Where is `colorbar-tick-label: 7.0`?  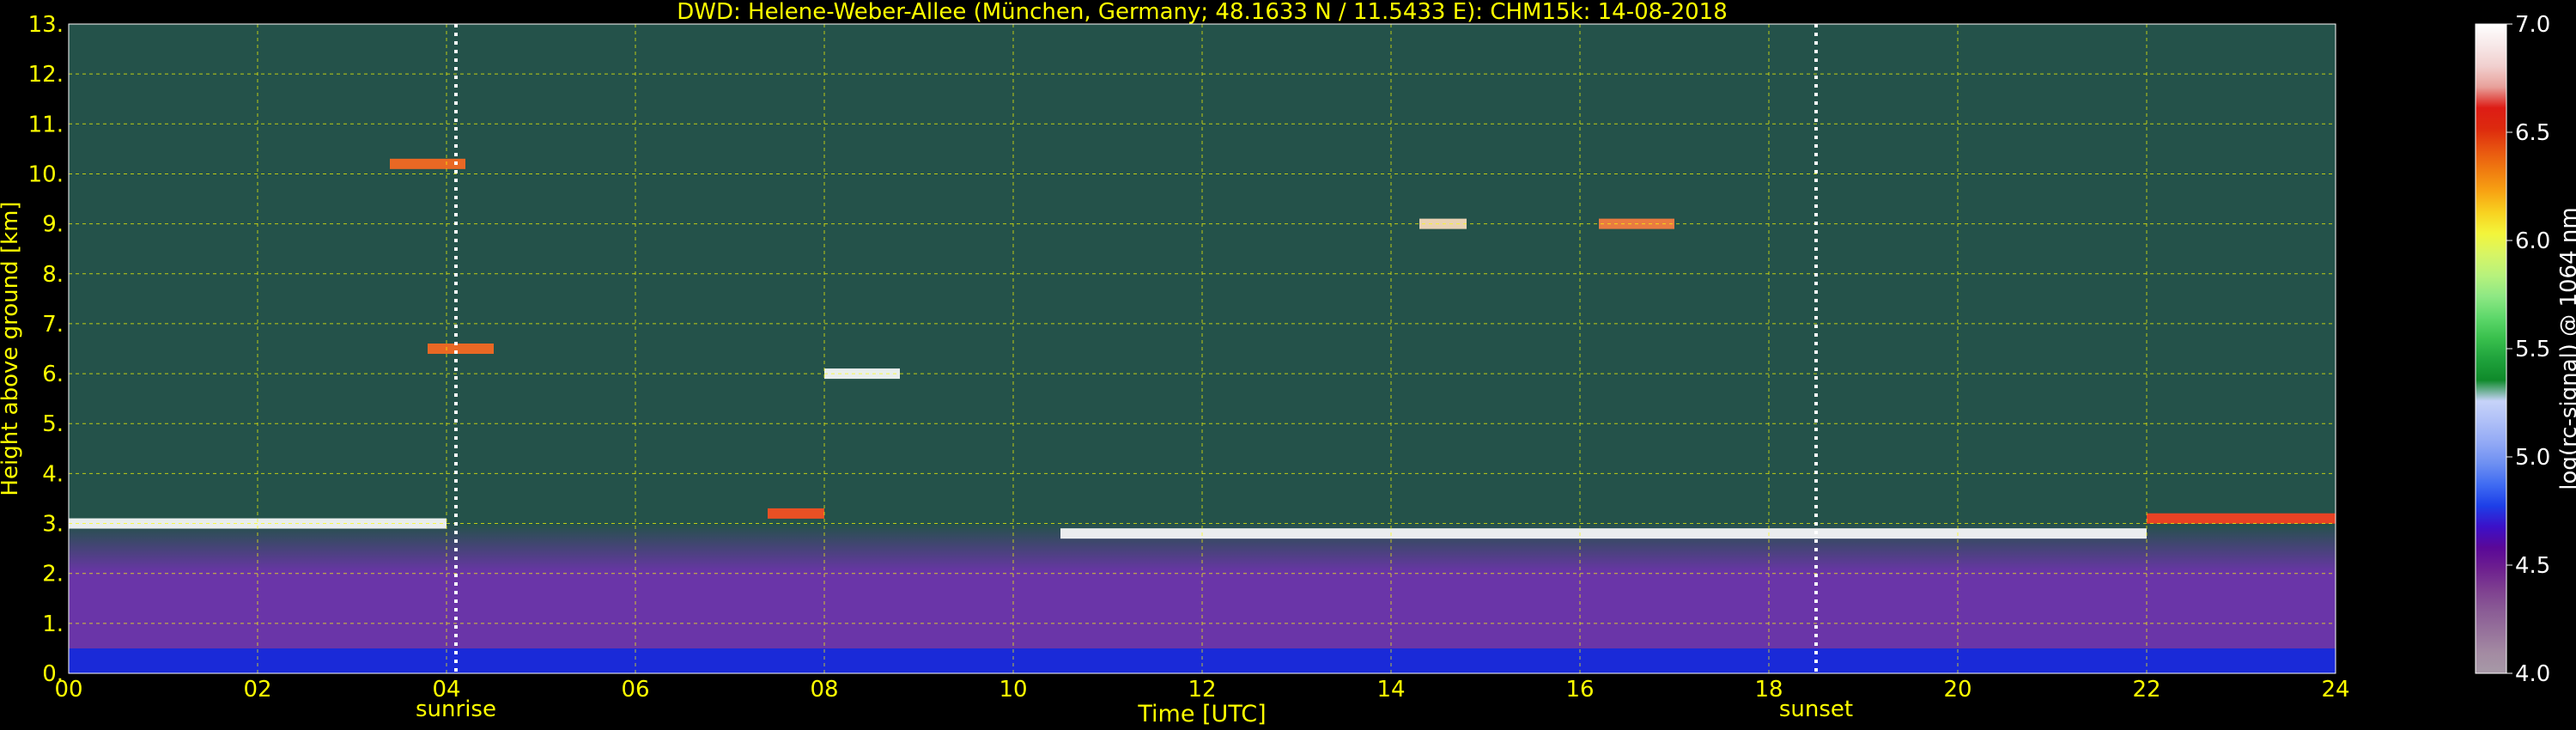 colorbar-tick-label: 7.0 is located at coordinates (2532, 25).